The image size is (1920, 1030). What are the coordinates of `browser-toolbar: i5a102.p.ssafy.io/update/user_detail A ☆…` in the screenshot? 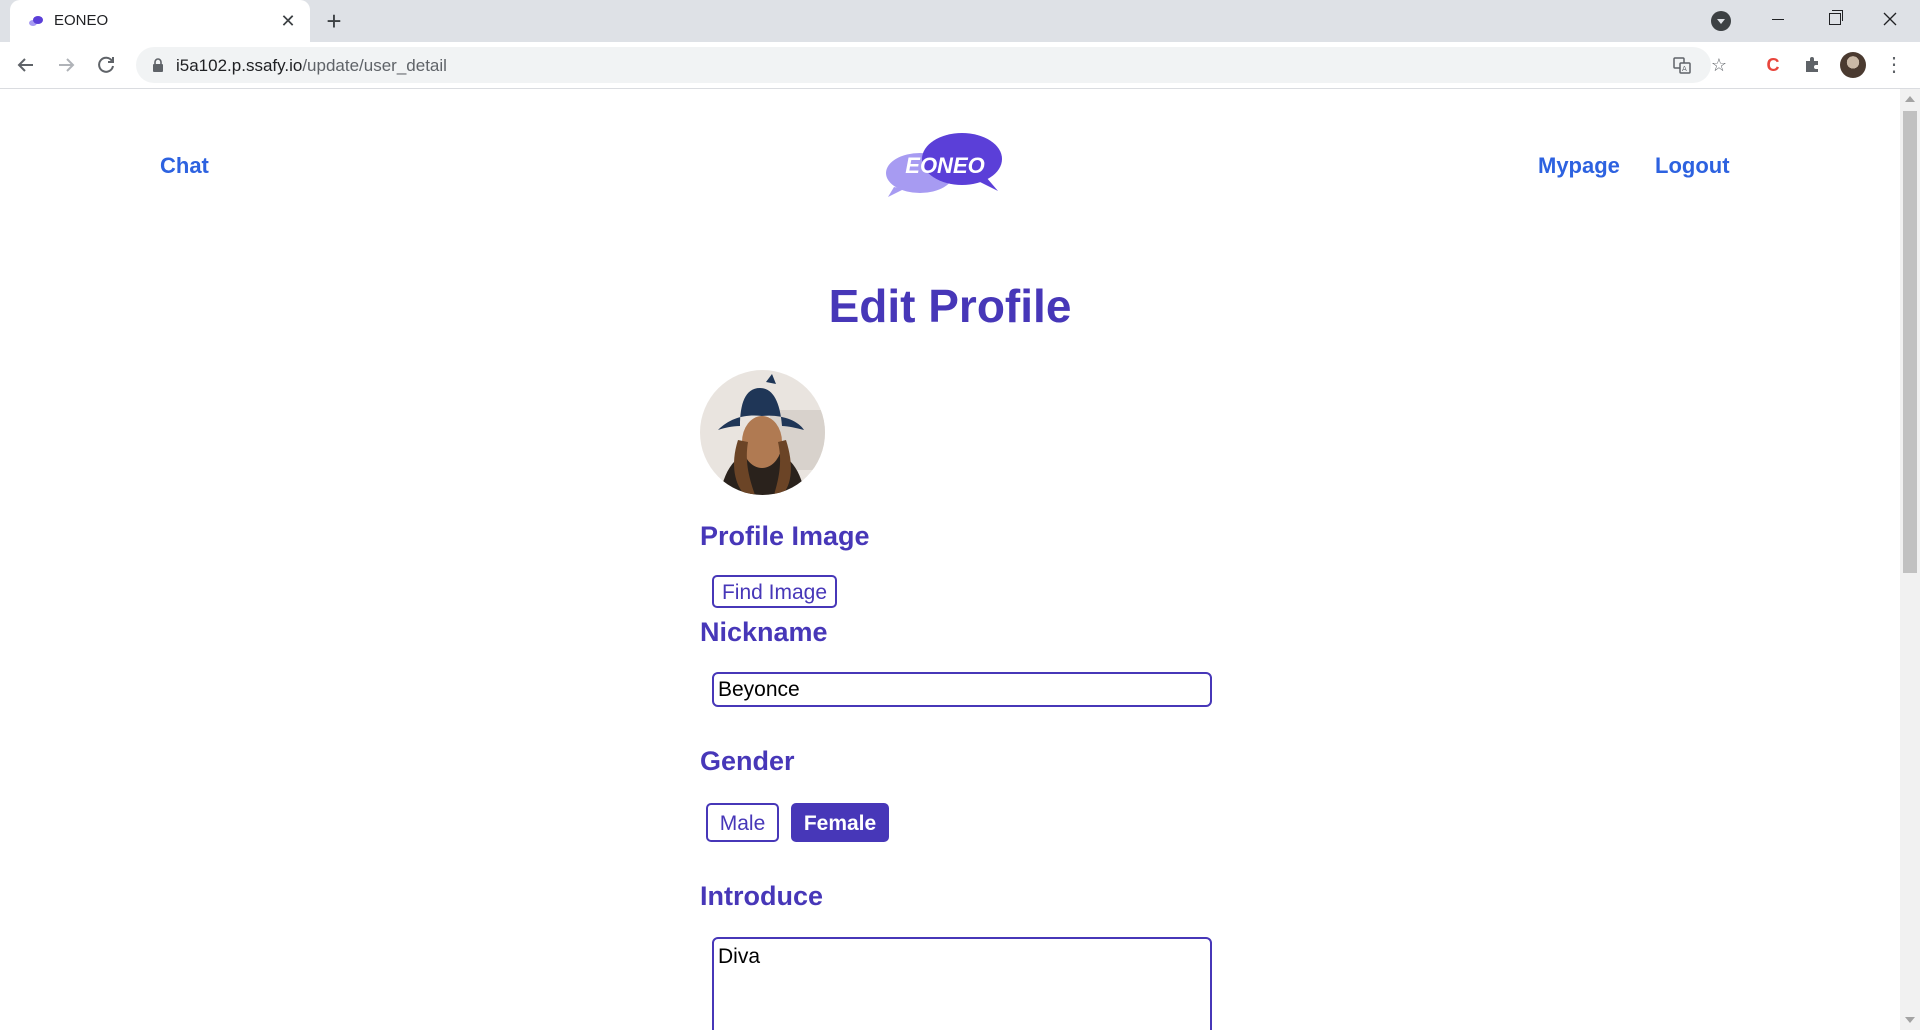 It's located at (960, 65).